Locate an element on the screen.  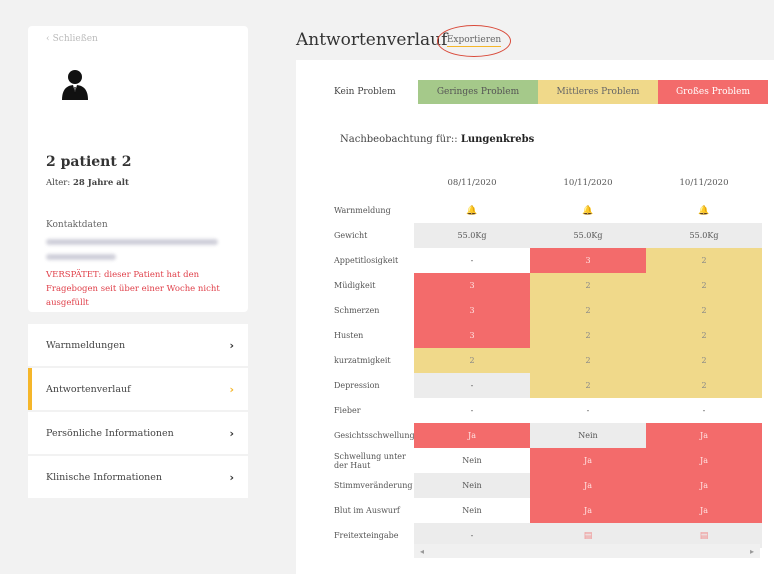
followup-prefix: Nachbeobachtung für:: is located at coordinates (399, 139).